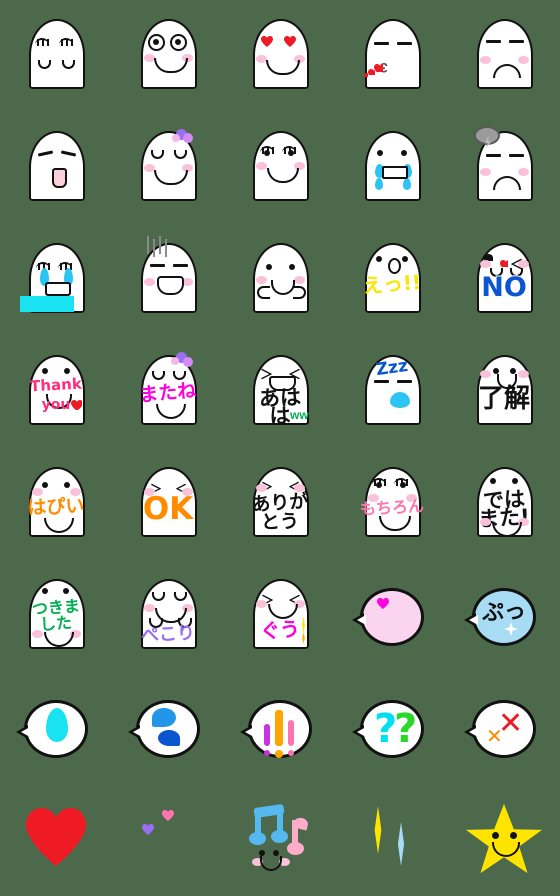 The width and height of the screenshot is (560, 896). I want to click on sticker-cell-icon-two-hearts, so click(168, 840).